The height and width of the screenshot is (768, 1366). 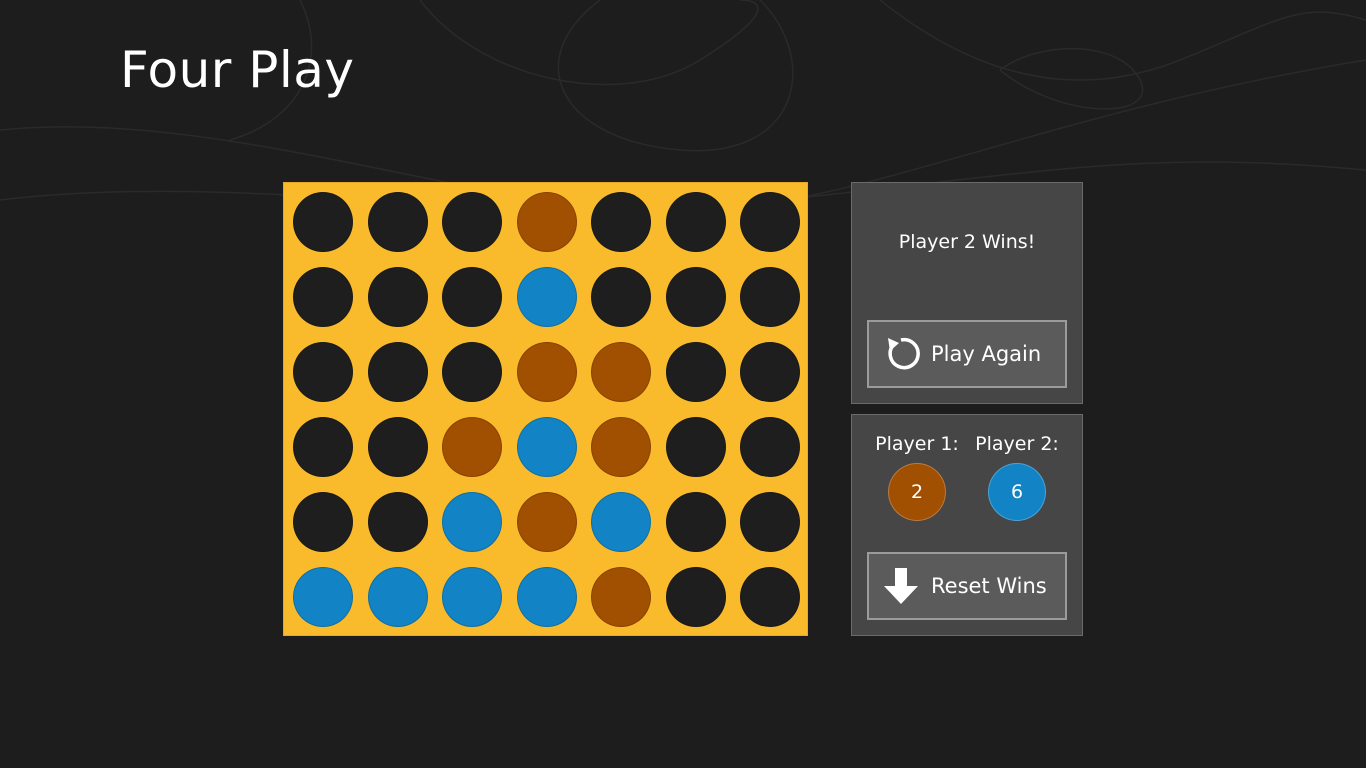 I want to click on board-cell-r2-c2, so click(x=397, y=297).